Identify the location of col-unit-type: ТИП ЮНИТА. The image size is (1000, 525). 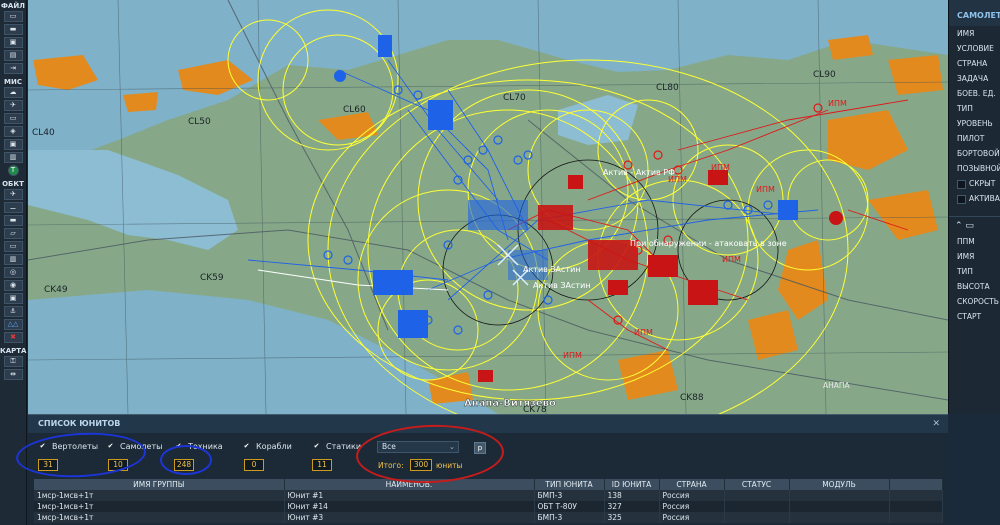
(569, 484).